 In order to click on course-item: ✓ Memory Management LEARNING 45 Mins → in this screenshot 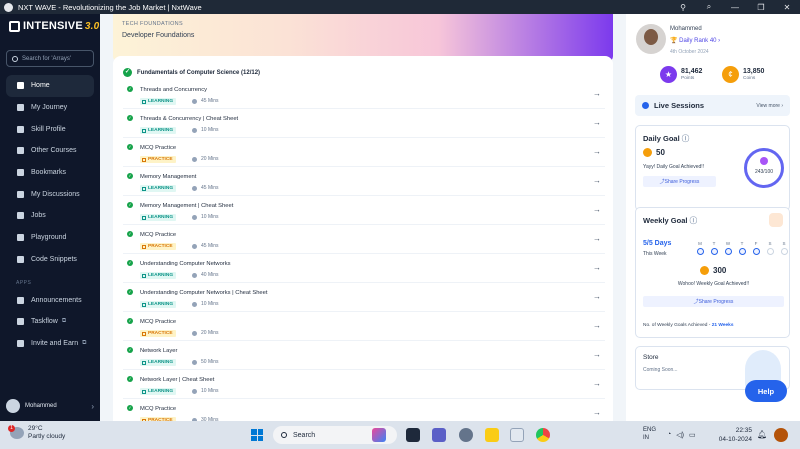, I will do `click(364, 181)`.